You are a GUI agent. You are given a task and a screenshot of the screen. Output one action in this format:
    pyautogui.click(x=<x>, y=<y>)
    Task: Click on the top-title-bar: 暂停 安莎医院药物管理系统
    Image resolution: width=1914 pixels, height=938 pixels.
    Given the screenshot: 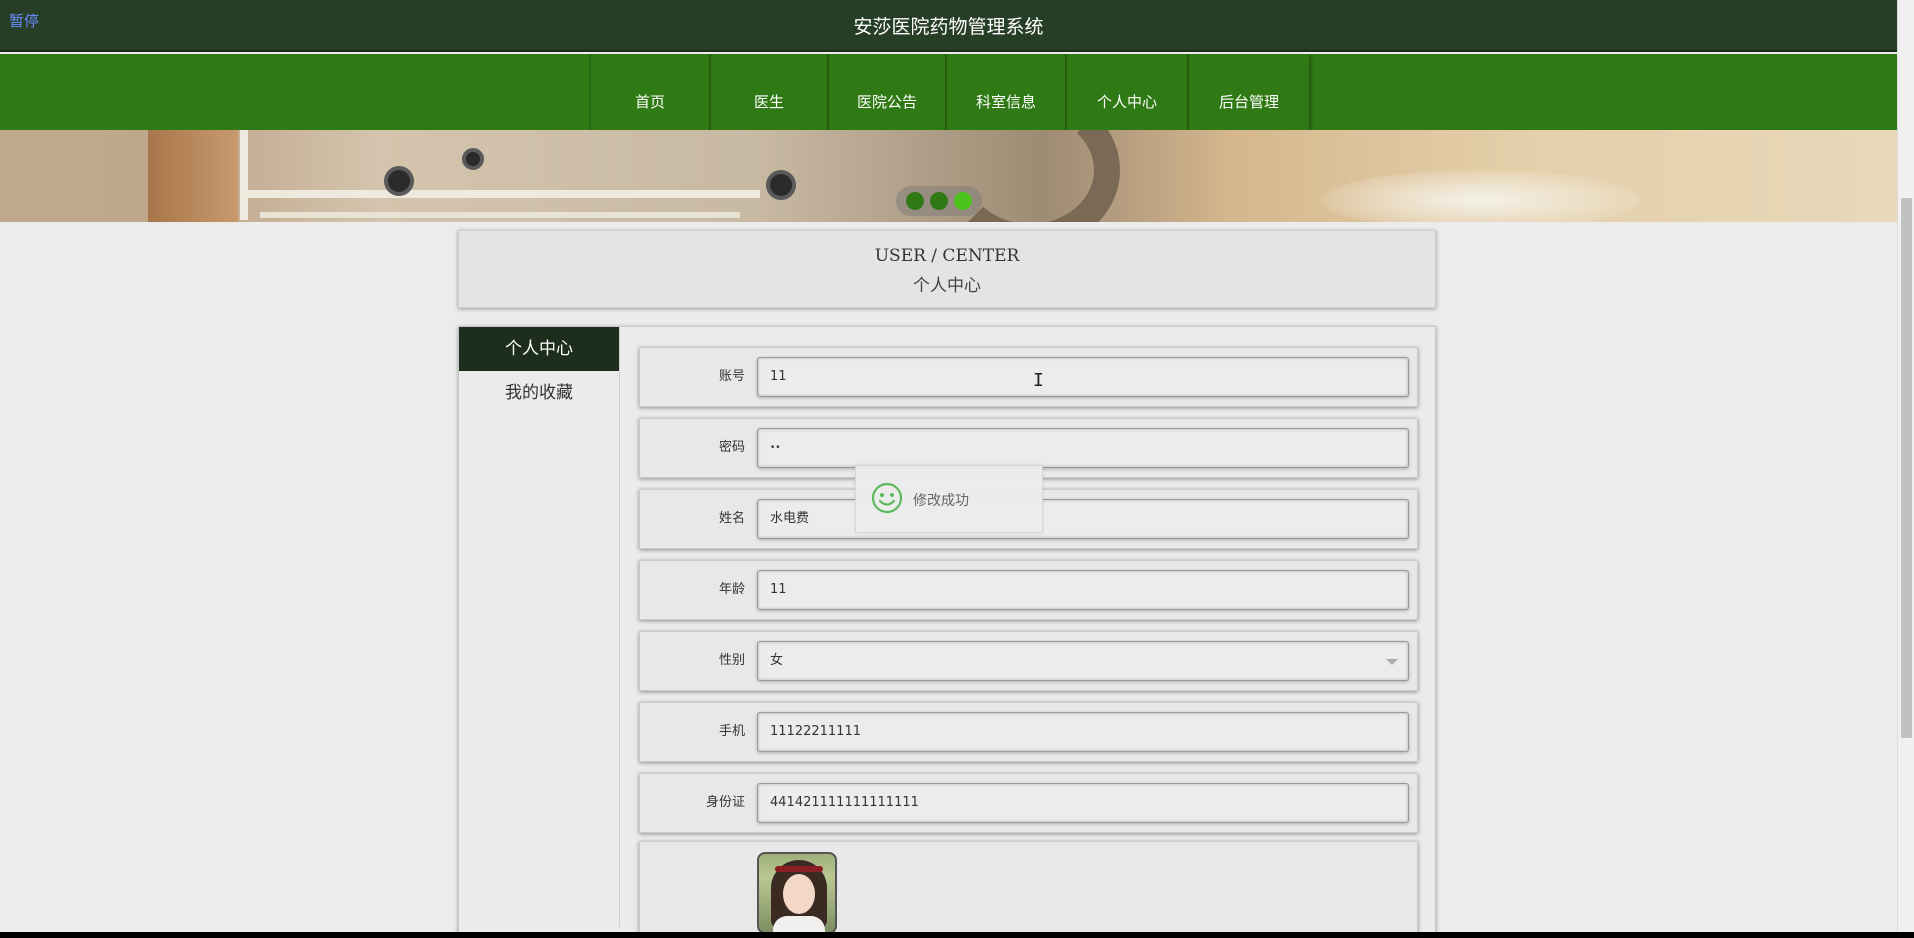 What is the action you would take?
    pyautogui.click(x=948, y=26)
    